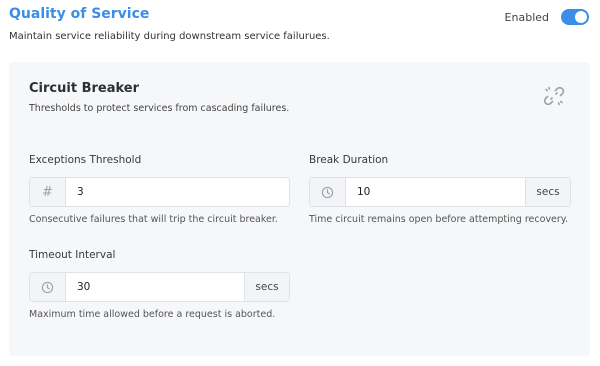  Describe the element at coordinates (155, 287) in the screenshot. I see `timeout-interval-input: 30` at that location.